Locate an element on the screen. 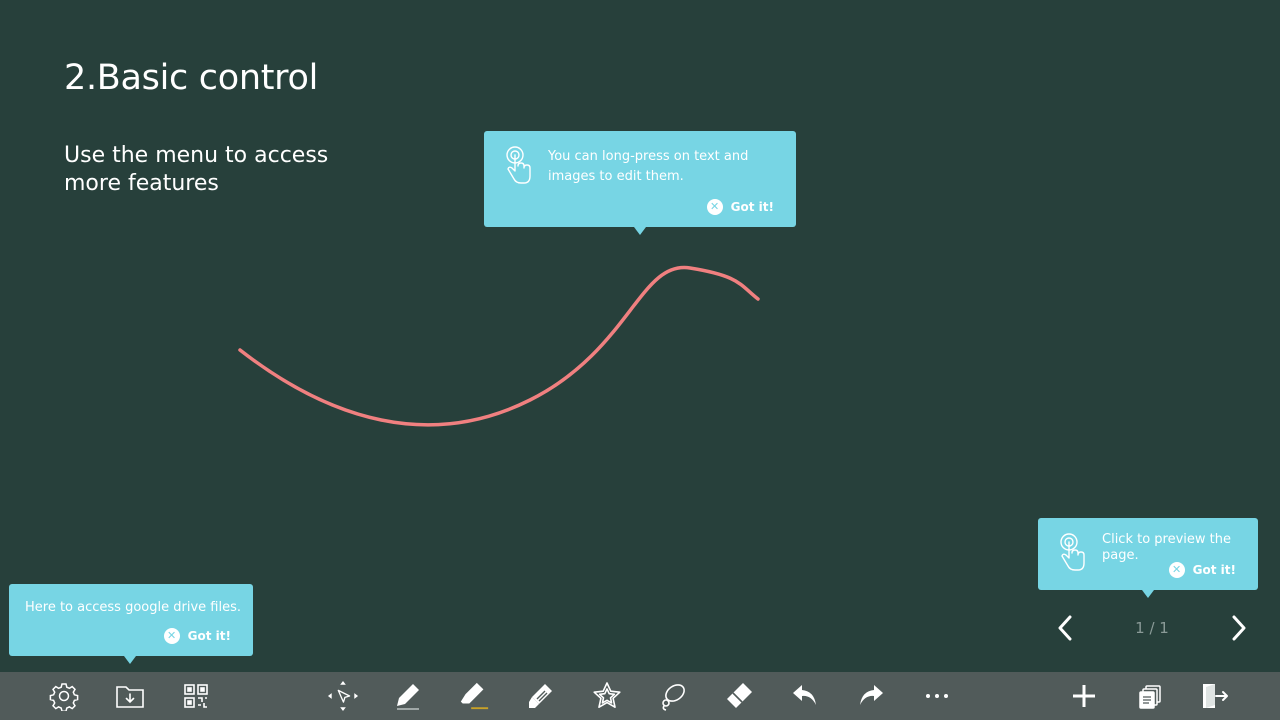  gear-icon is located at coordinates (64, 697).